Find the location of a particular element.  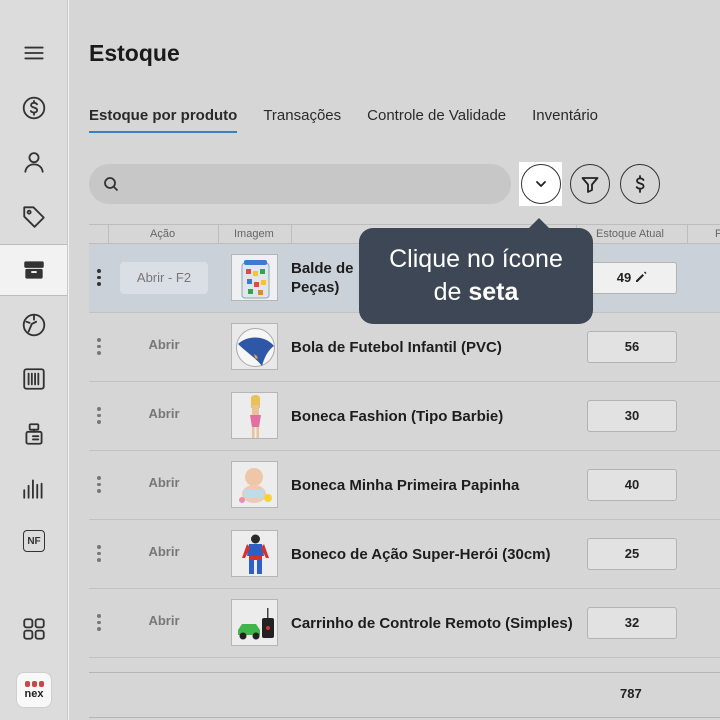

tooltip-line-2: de seta is located at coordinates (476, 292).